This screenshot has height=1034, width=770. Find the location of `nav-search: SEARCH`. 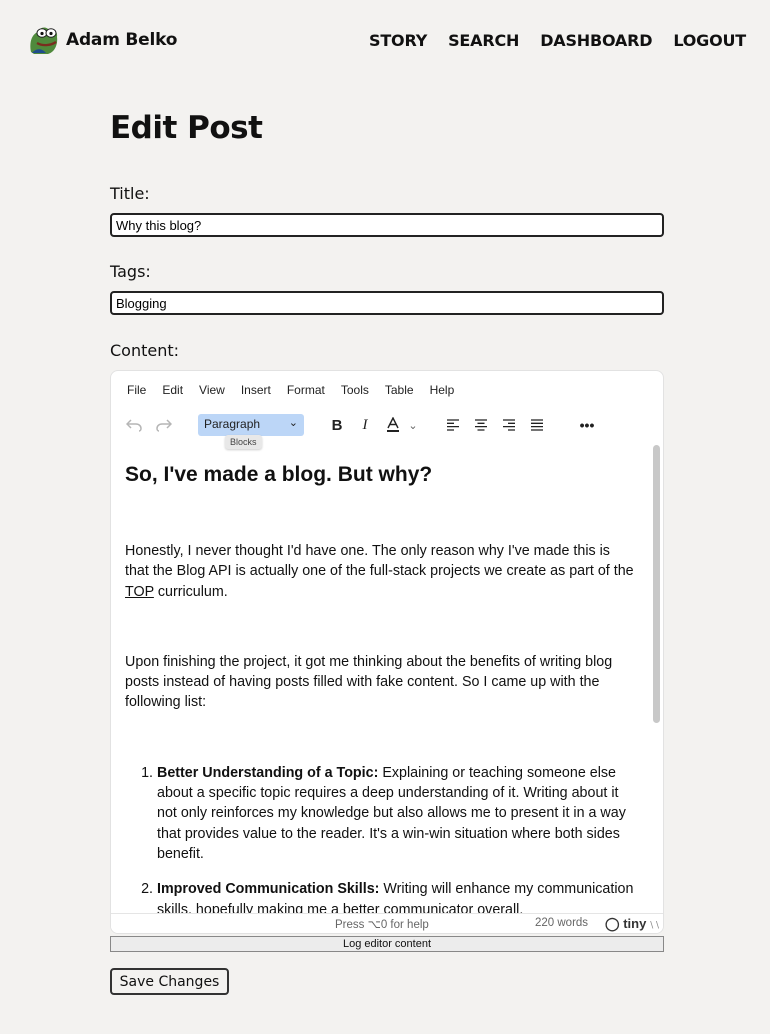

nav-search: SEARCH is located at coordinates (483, 40).